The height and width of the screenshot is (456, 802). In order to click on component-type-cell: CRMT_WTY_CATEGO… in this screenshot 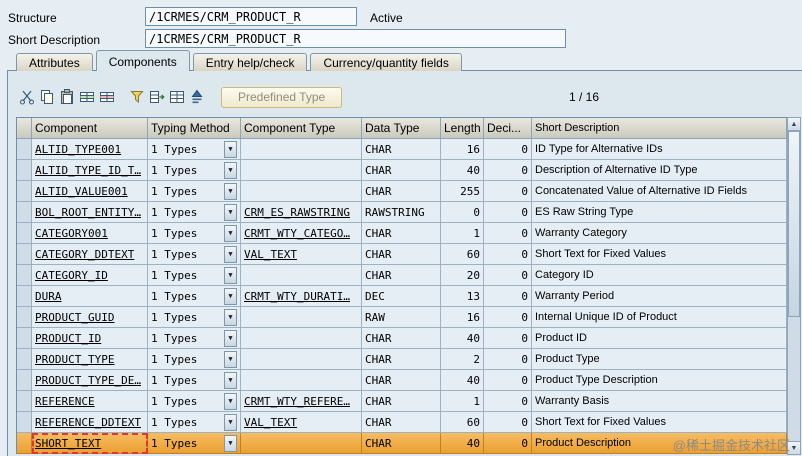, I will do `click(301, 233)`.